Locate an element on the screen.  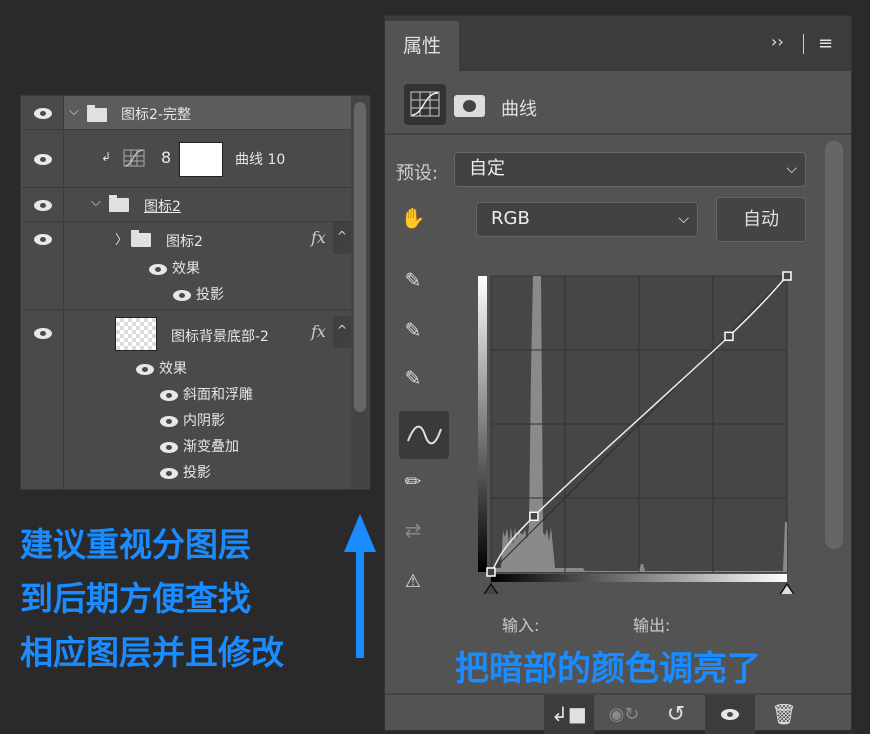
view-previous-state-button: ◉↻ is located at coordinates (624, 714).